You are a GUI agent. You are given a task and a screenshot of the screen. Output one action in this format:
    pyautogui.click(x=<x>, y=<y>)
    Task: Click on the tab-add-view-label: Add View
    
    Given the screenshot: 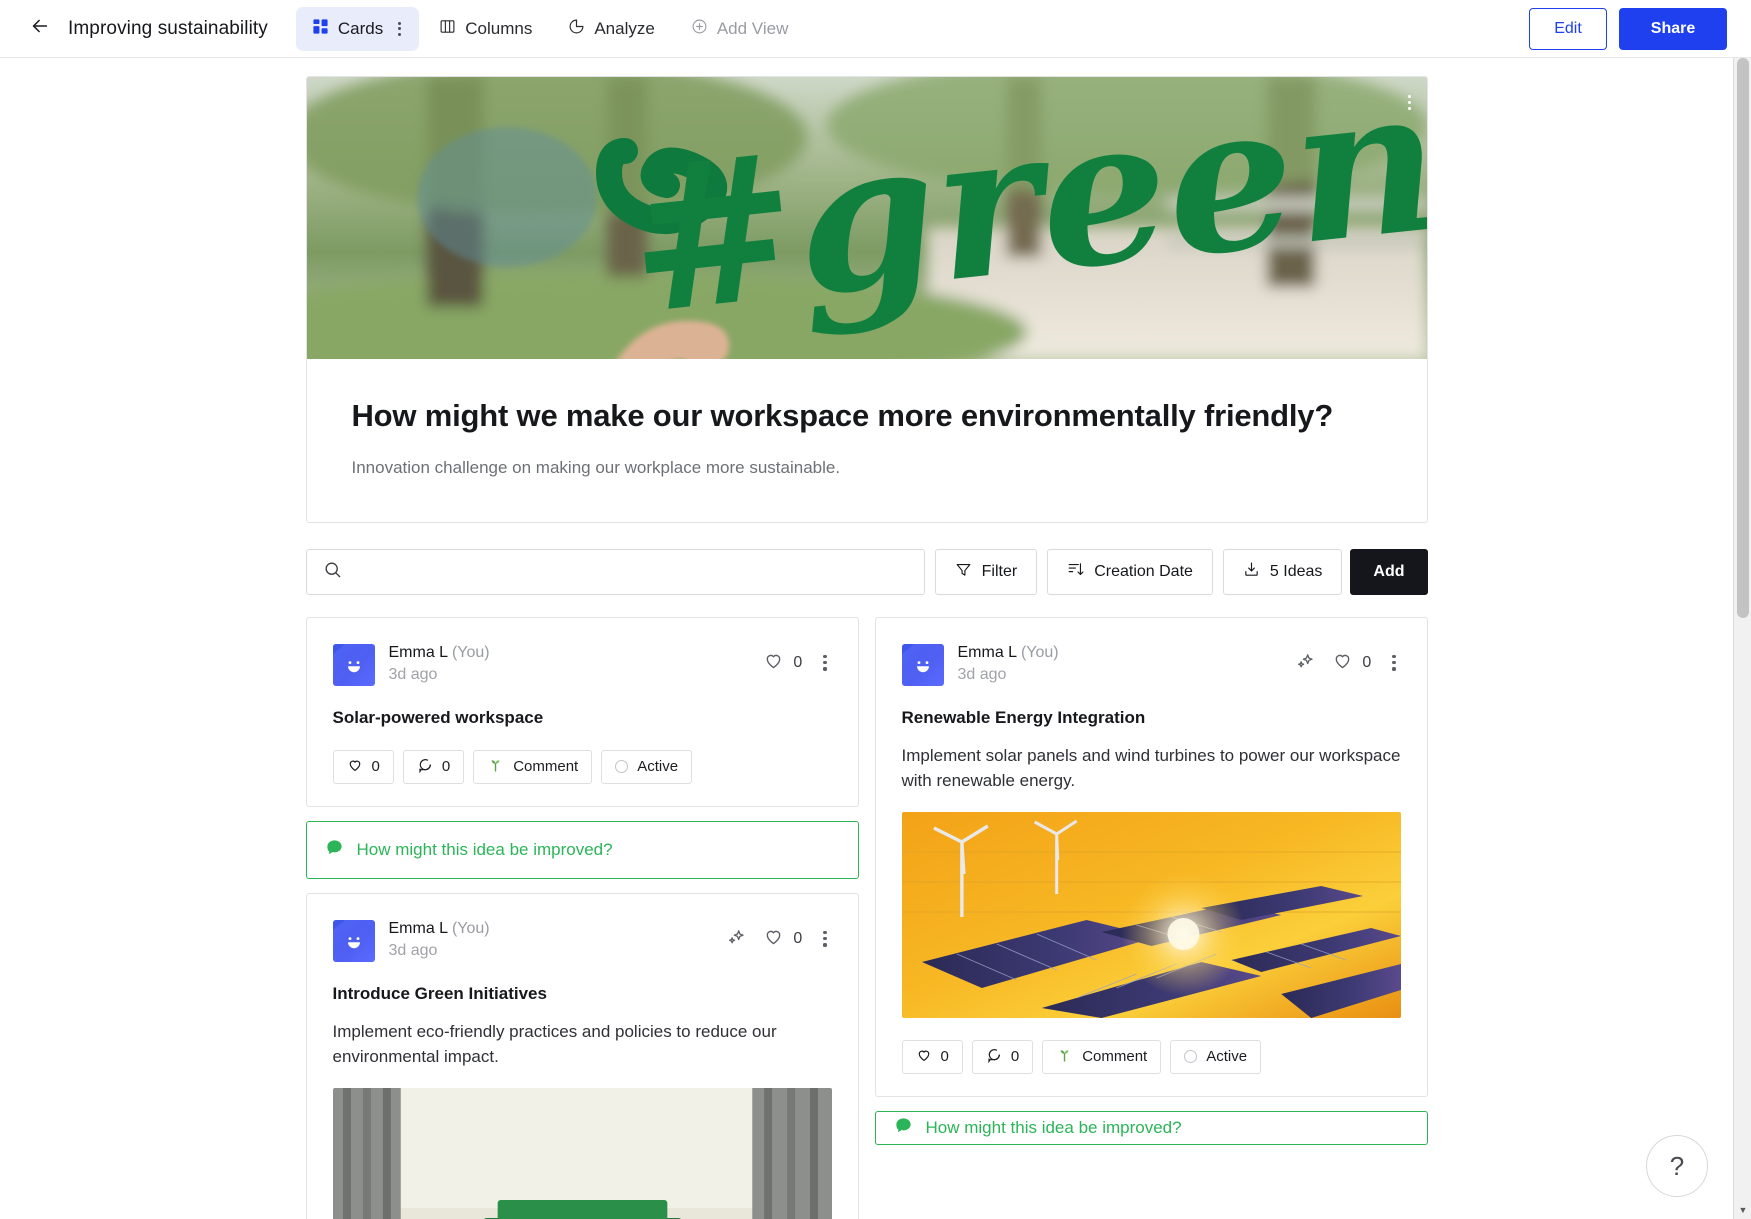 What is the action you would take?
    pyautogui.click(x=752, y=28)
    